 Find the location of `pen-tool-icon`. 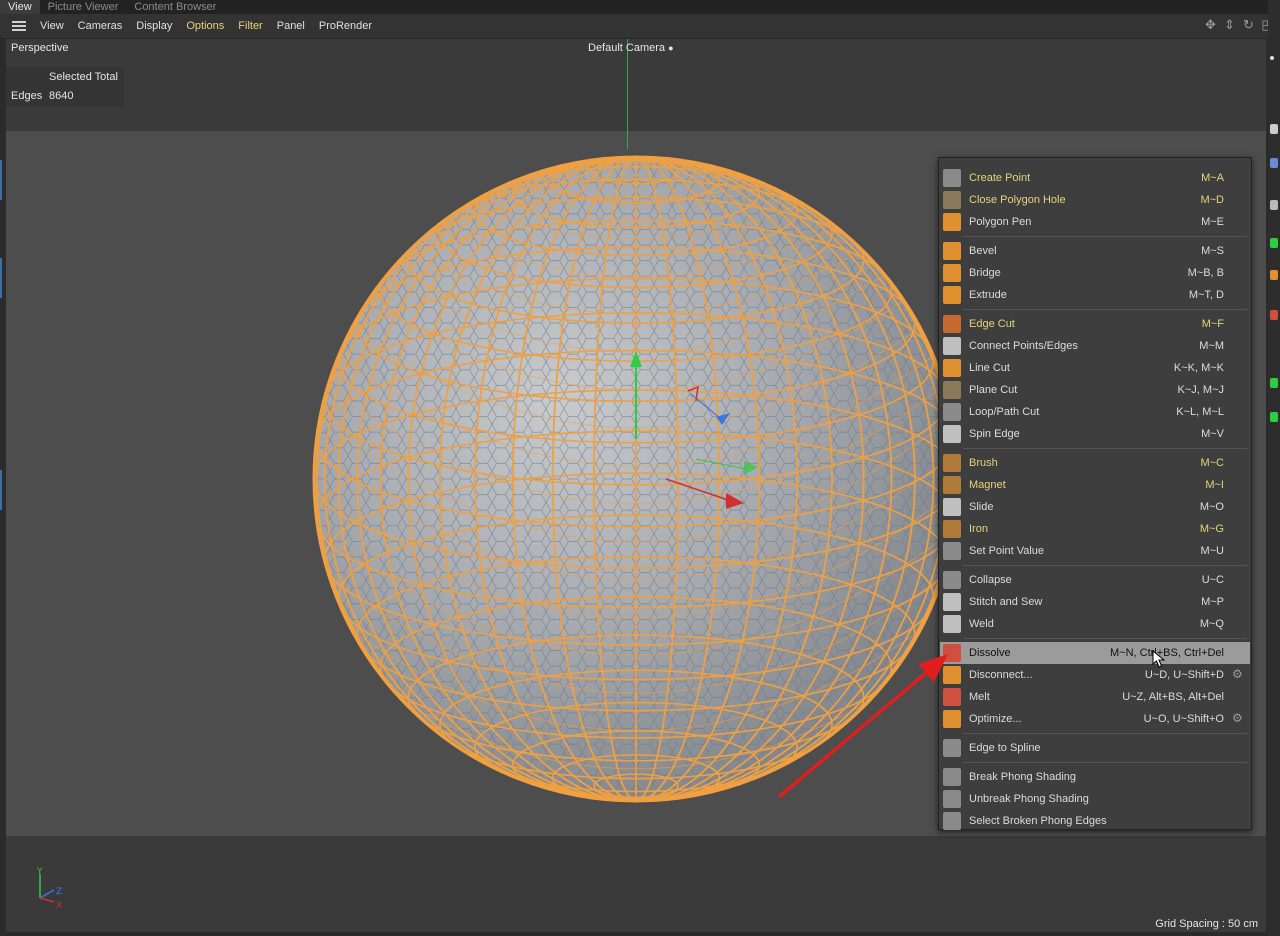

pen-tool-icon is located at coordinates (1274, 275).